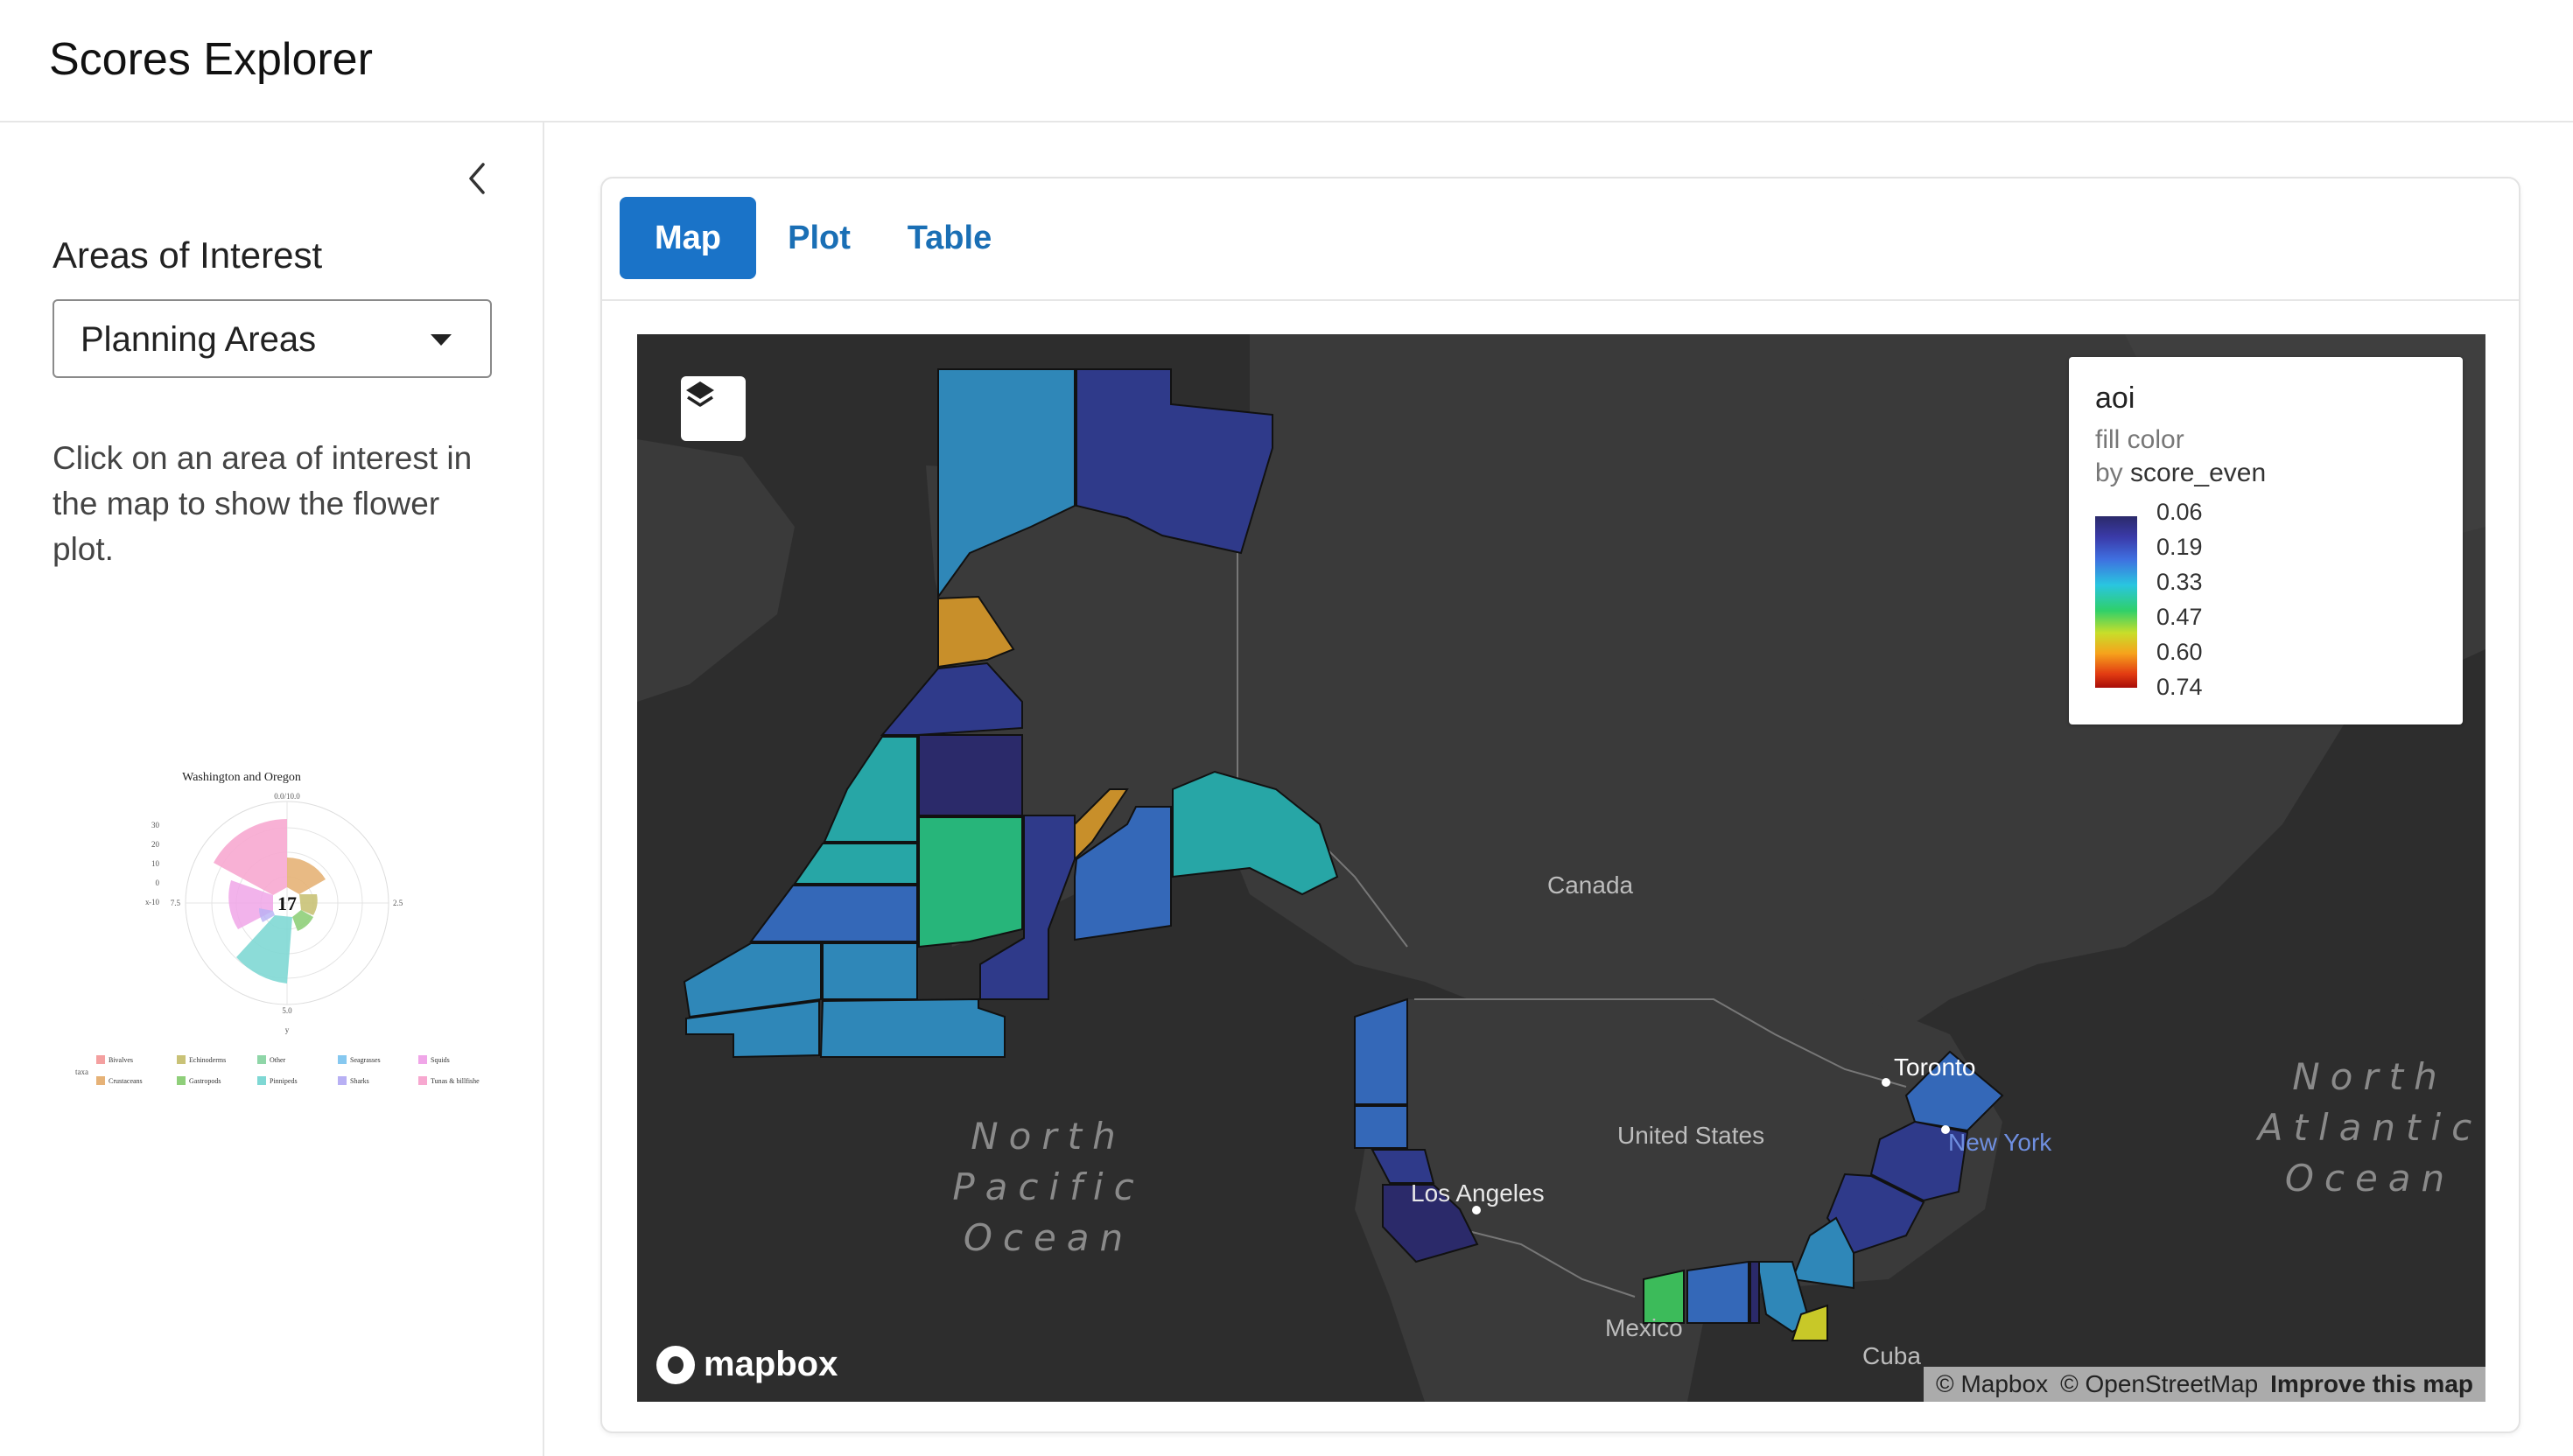  I want to click on radial-tick: -10, so click(154, 902).